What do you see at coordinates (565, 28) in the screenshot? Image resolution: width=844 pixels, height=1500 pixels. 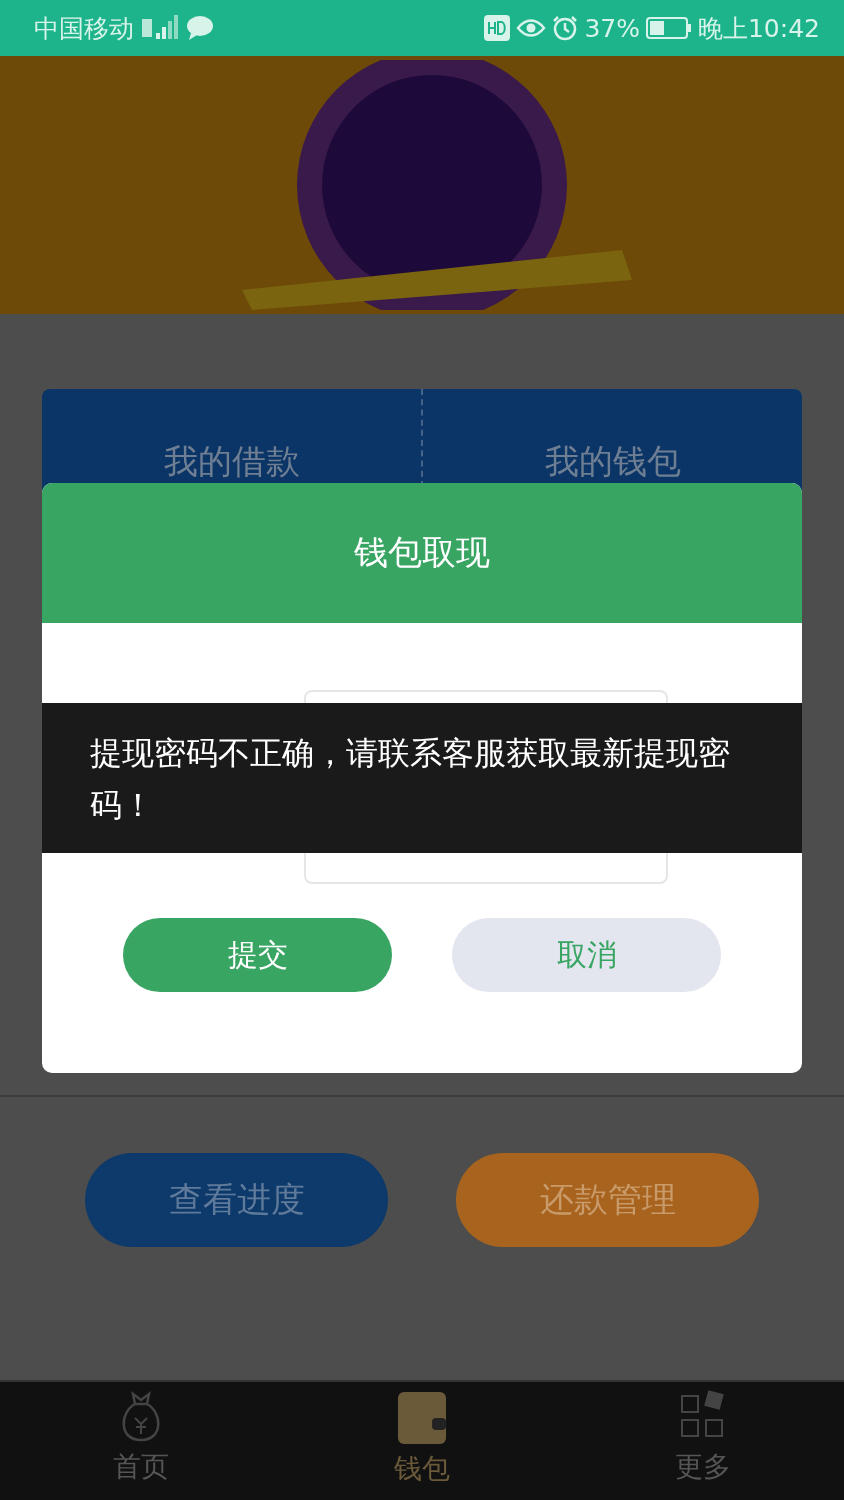 I see `alarm-icon` at bounding box center [565, 28].